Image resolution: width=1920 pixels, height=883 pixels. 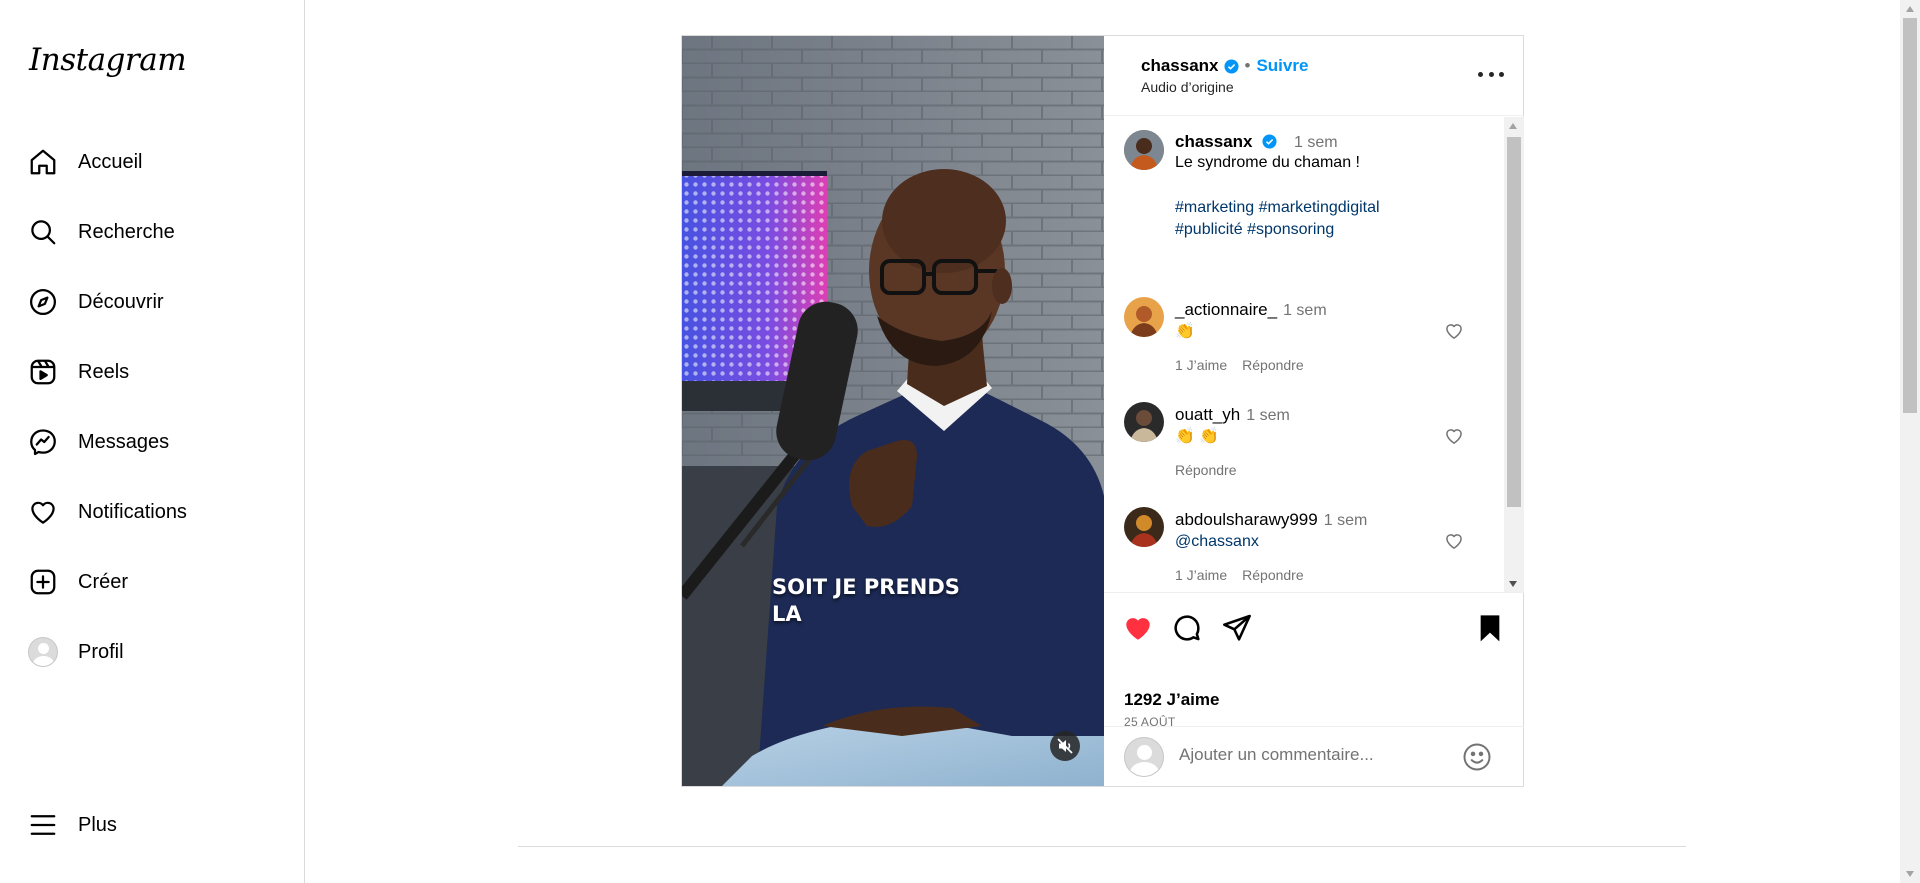 What do you see at coordinates (1319, 207) in the screenshot?
I see `hashtag-link: #marketingdigital` at bounding box center [1319, 207].